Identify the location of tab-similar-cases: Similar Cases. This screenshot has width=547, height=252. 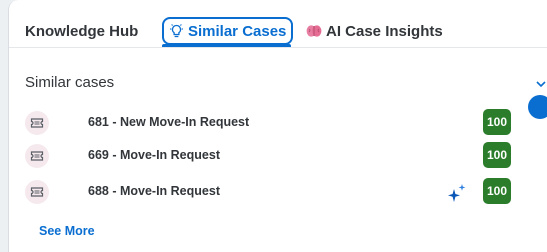
(228, 31).